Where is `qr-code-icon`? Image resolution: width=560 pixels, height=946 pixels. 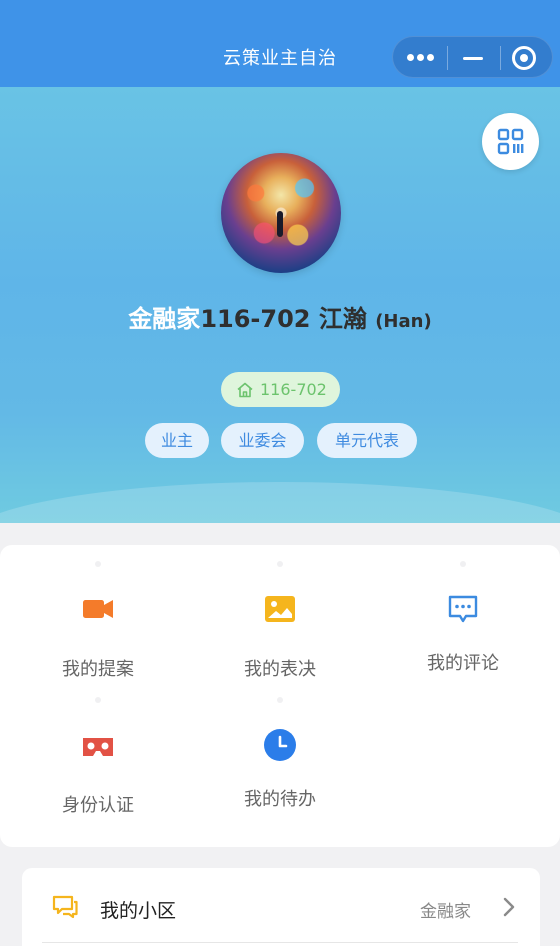 qr-code-icon is located at coordinates (510, 141).